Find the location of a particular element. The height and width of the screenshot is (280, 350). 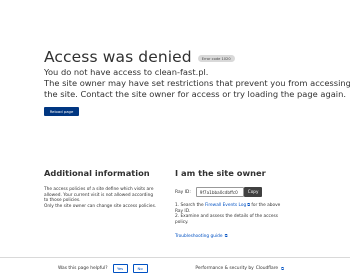

cloudflare-link: Cloudflare is located at coordinates (267, 268).